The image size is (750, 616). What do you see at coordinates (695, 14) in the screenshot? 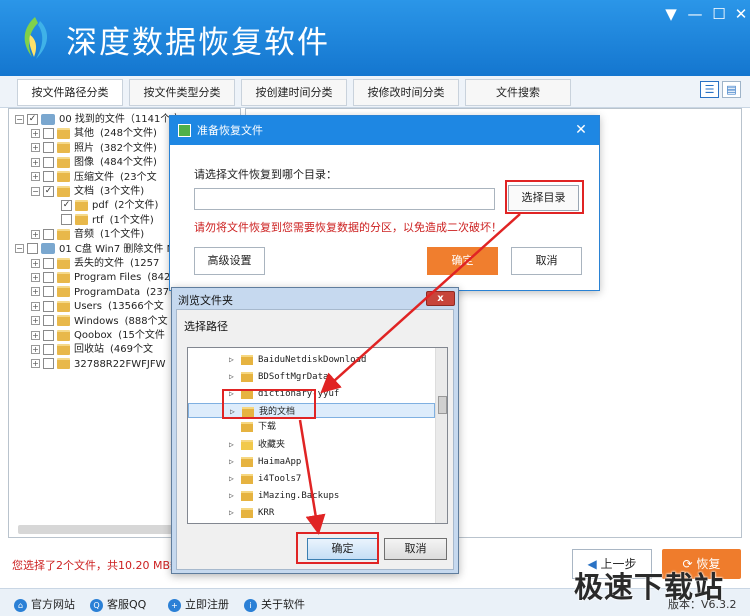
I see `minimize-icon: —` at bounding box center [695, 14].